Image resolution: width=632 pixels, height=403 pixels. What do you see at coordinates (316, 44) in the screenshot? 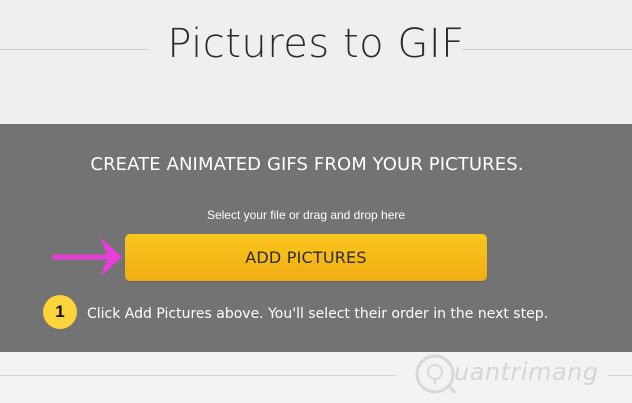
I see `page-title: Pictures to GIF` at bounding box center [316, 44].